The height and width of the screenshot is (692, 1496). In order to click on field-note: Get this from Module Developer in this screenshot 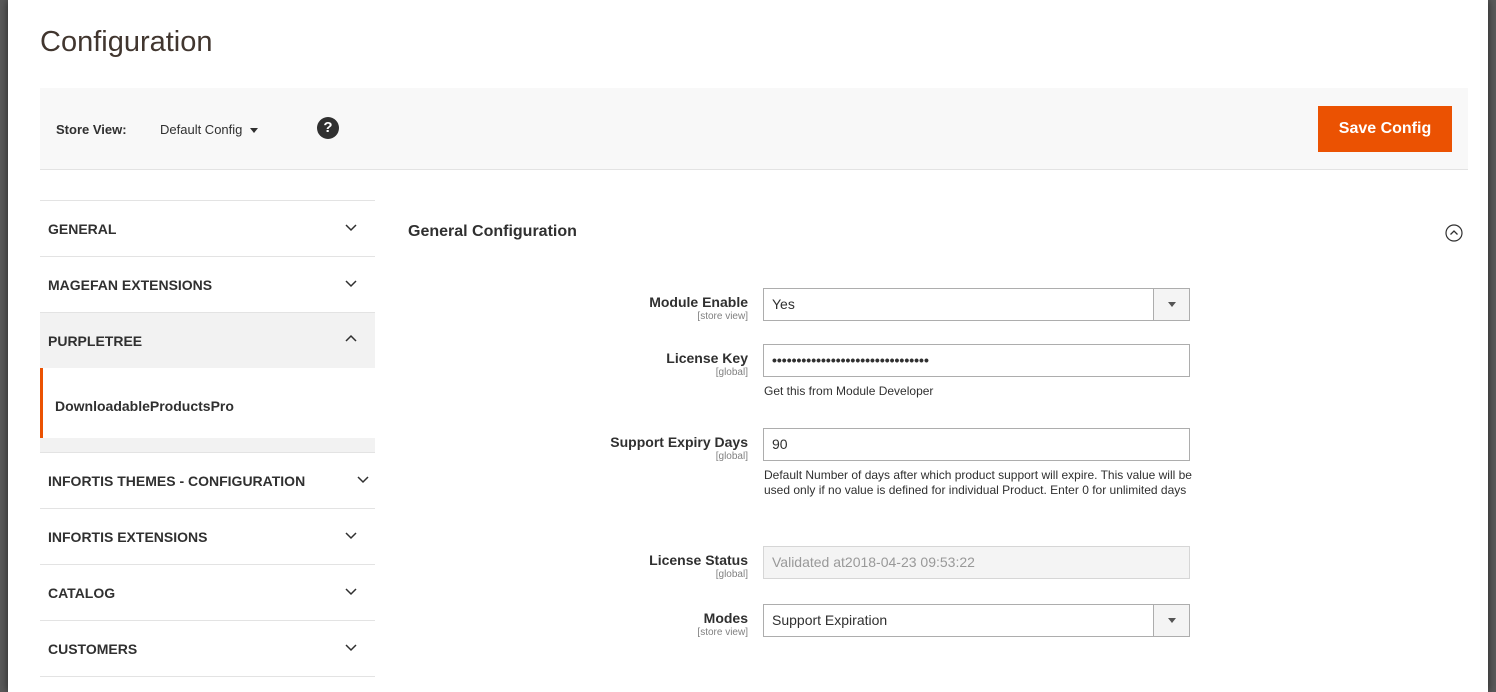, I will do `click(849, 391)`.